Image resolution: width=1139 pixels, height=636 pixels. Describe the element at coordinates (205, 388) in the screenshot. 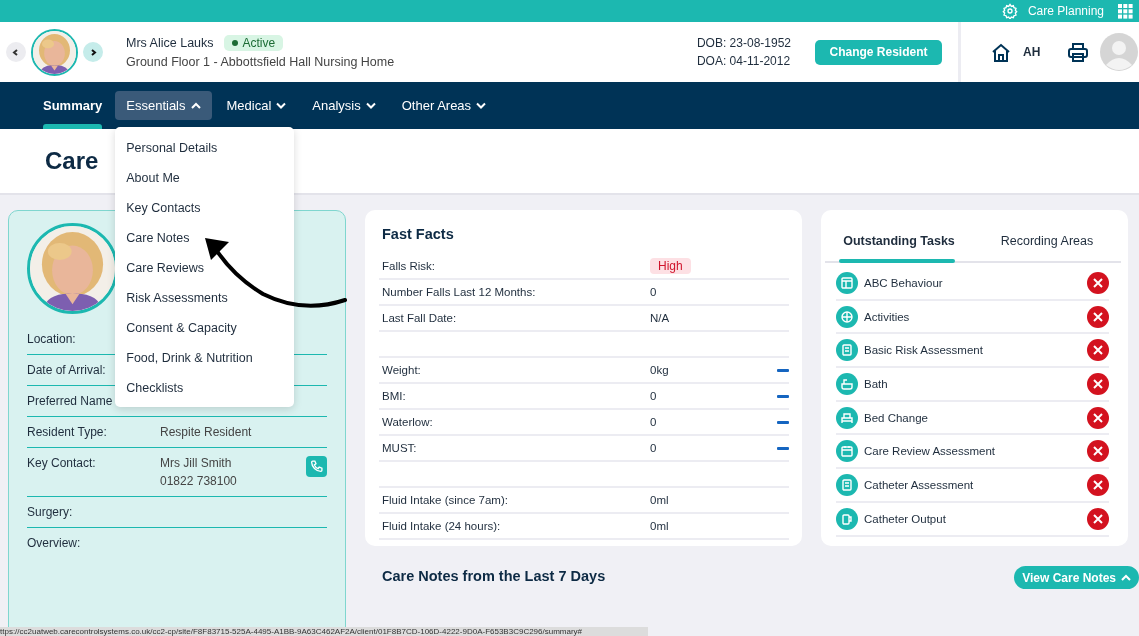

I see `menu-item: Checklists` at that location.